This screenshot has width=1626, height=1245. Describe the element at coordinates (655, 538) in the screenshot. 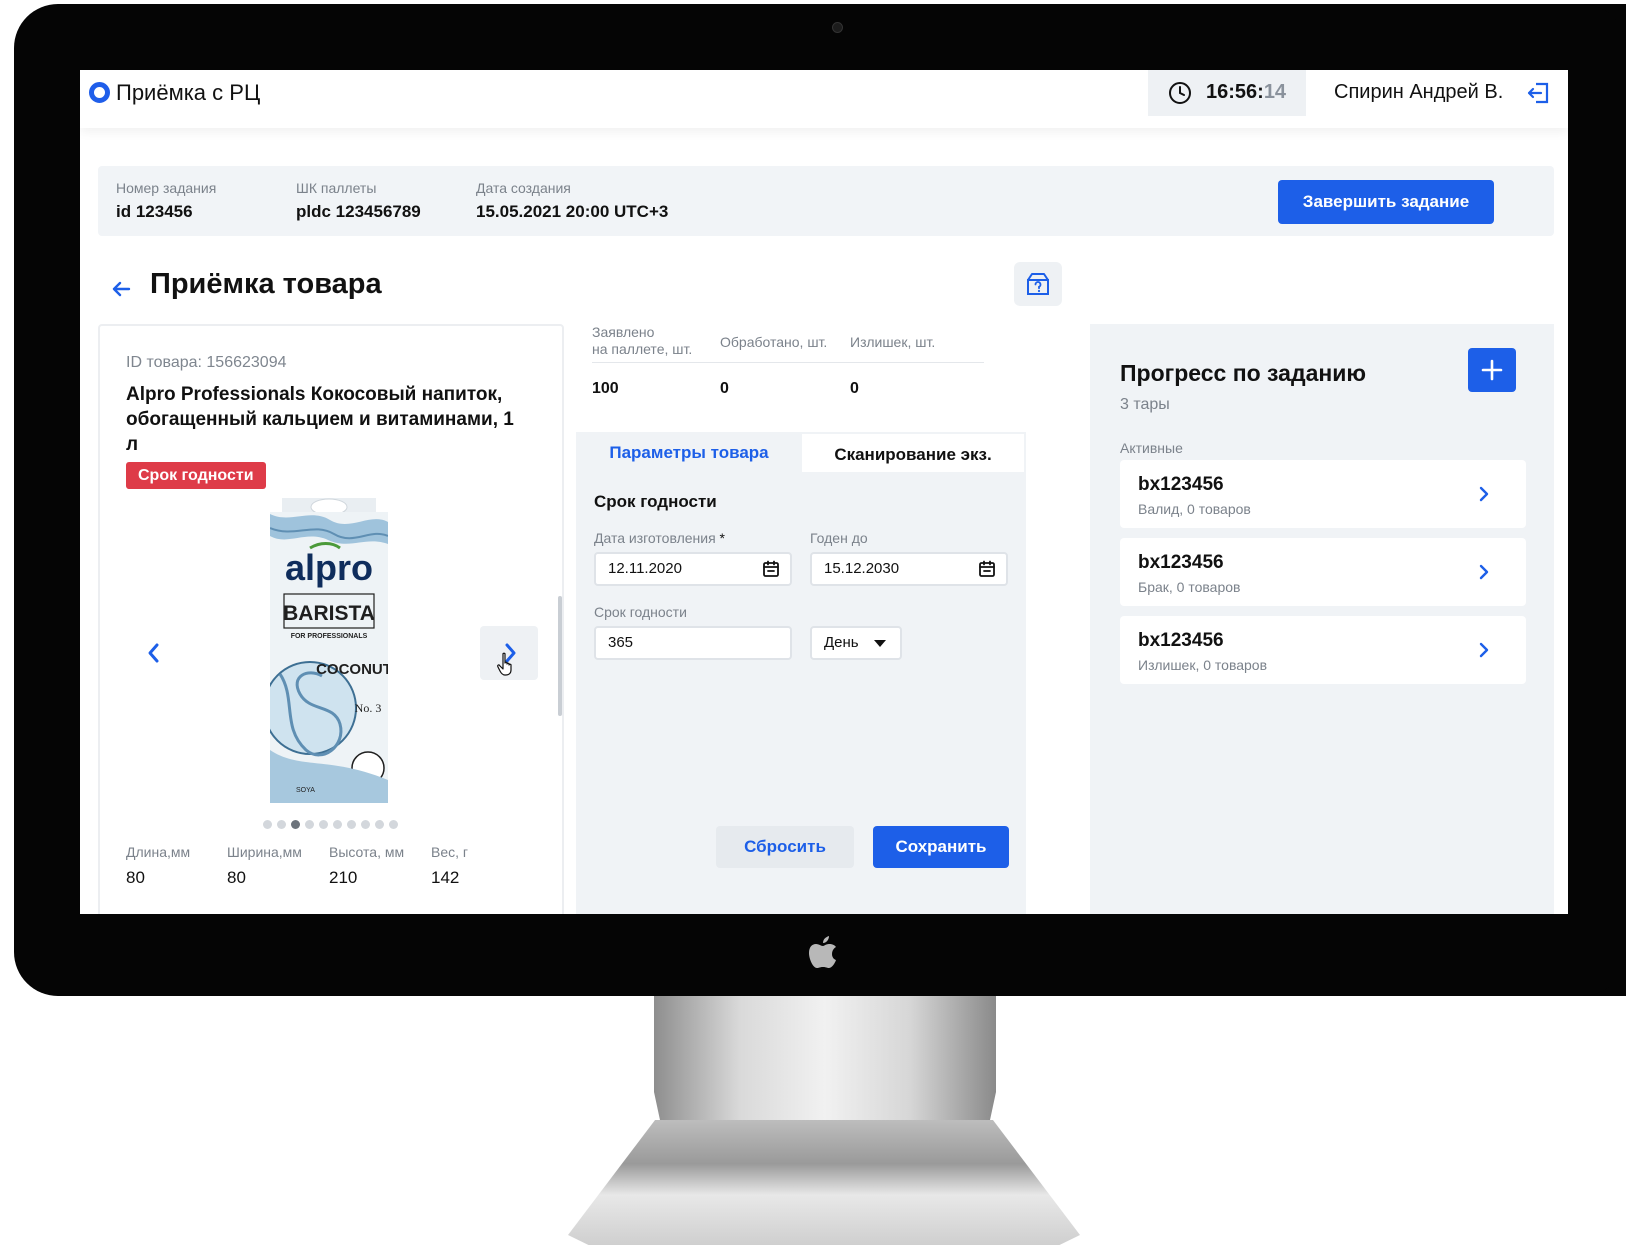

I see `manufacture-date-label-text: Дата изготовления` at that location.